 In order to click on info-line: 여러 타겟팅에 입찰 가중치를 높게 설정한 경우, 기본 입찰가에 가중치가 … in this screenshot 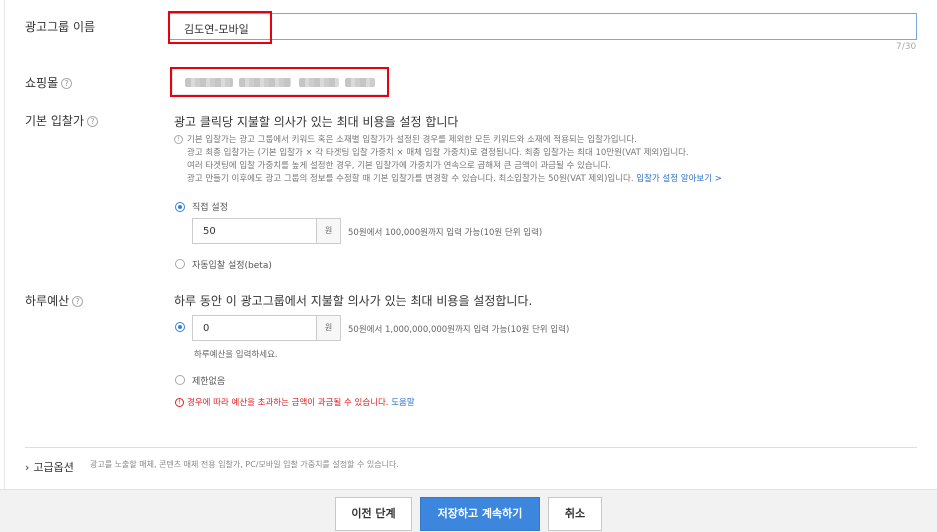, I will do `click(399, 166)`.